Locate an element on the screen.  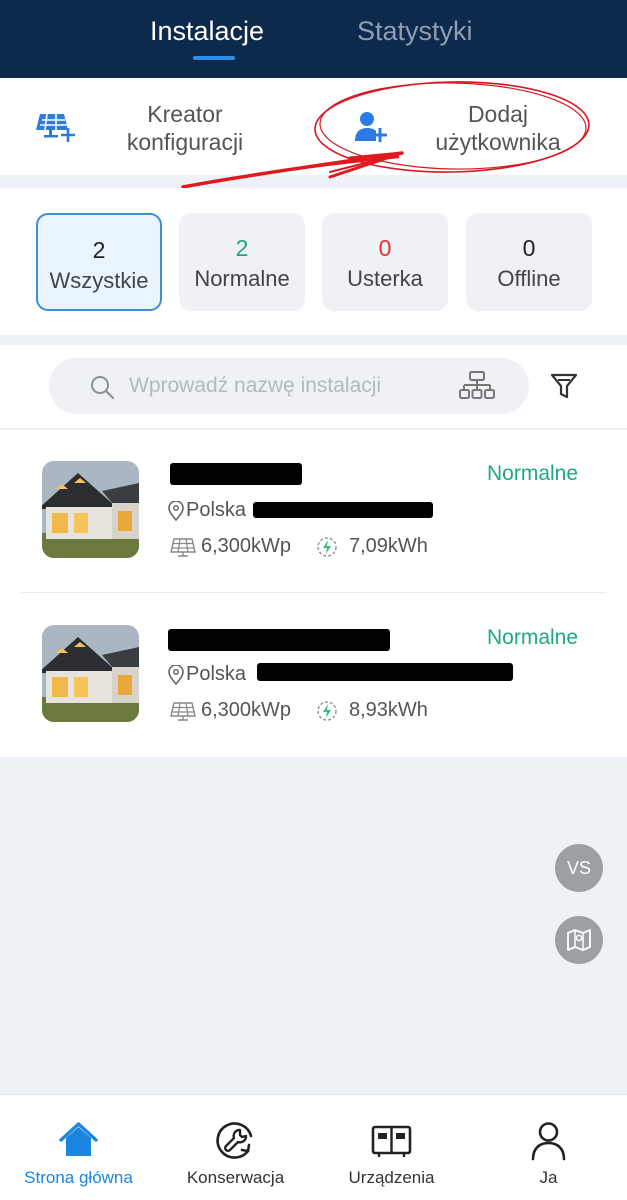
configuration-wizard-button: Kreator konfiguracji is located at coordinates (156, 126).